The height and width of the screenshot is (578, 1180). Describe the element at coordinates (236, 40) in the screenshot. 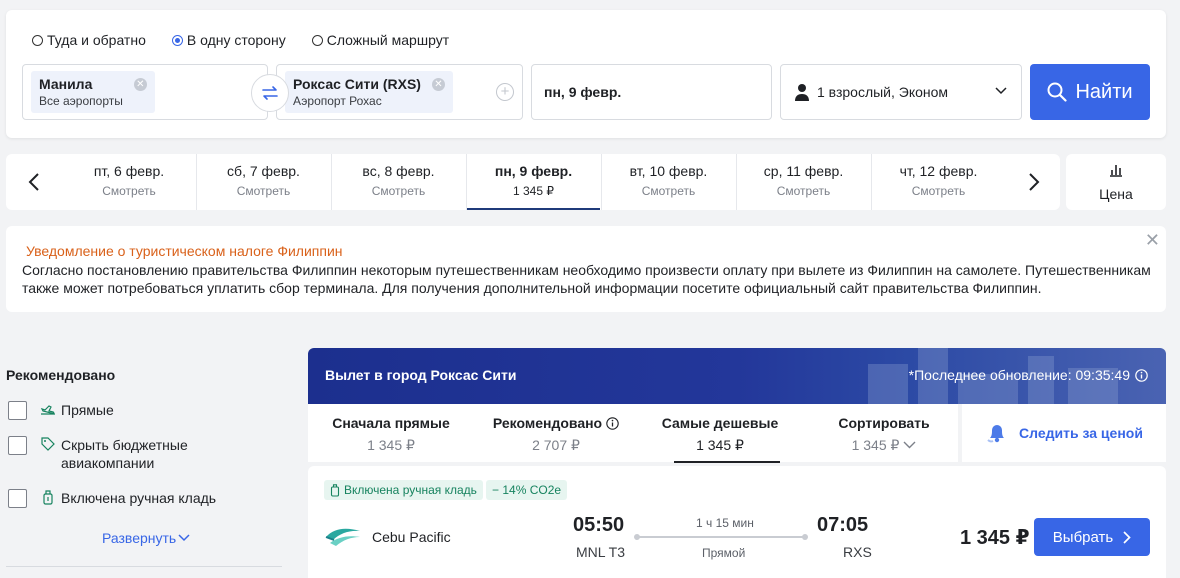

I see `trip-type-label: В одну сторону` at that location.